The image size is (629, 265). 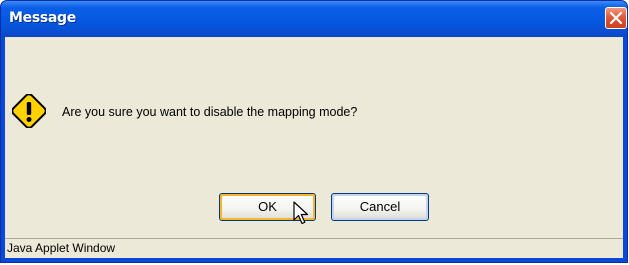 What do you see at coordinates (29, 111) in the screenshot?
I see `warning-icon` at bounding box center [29, 111].